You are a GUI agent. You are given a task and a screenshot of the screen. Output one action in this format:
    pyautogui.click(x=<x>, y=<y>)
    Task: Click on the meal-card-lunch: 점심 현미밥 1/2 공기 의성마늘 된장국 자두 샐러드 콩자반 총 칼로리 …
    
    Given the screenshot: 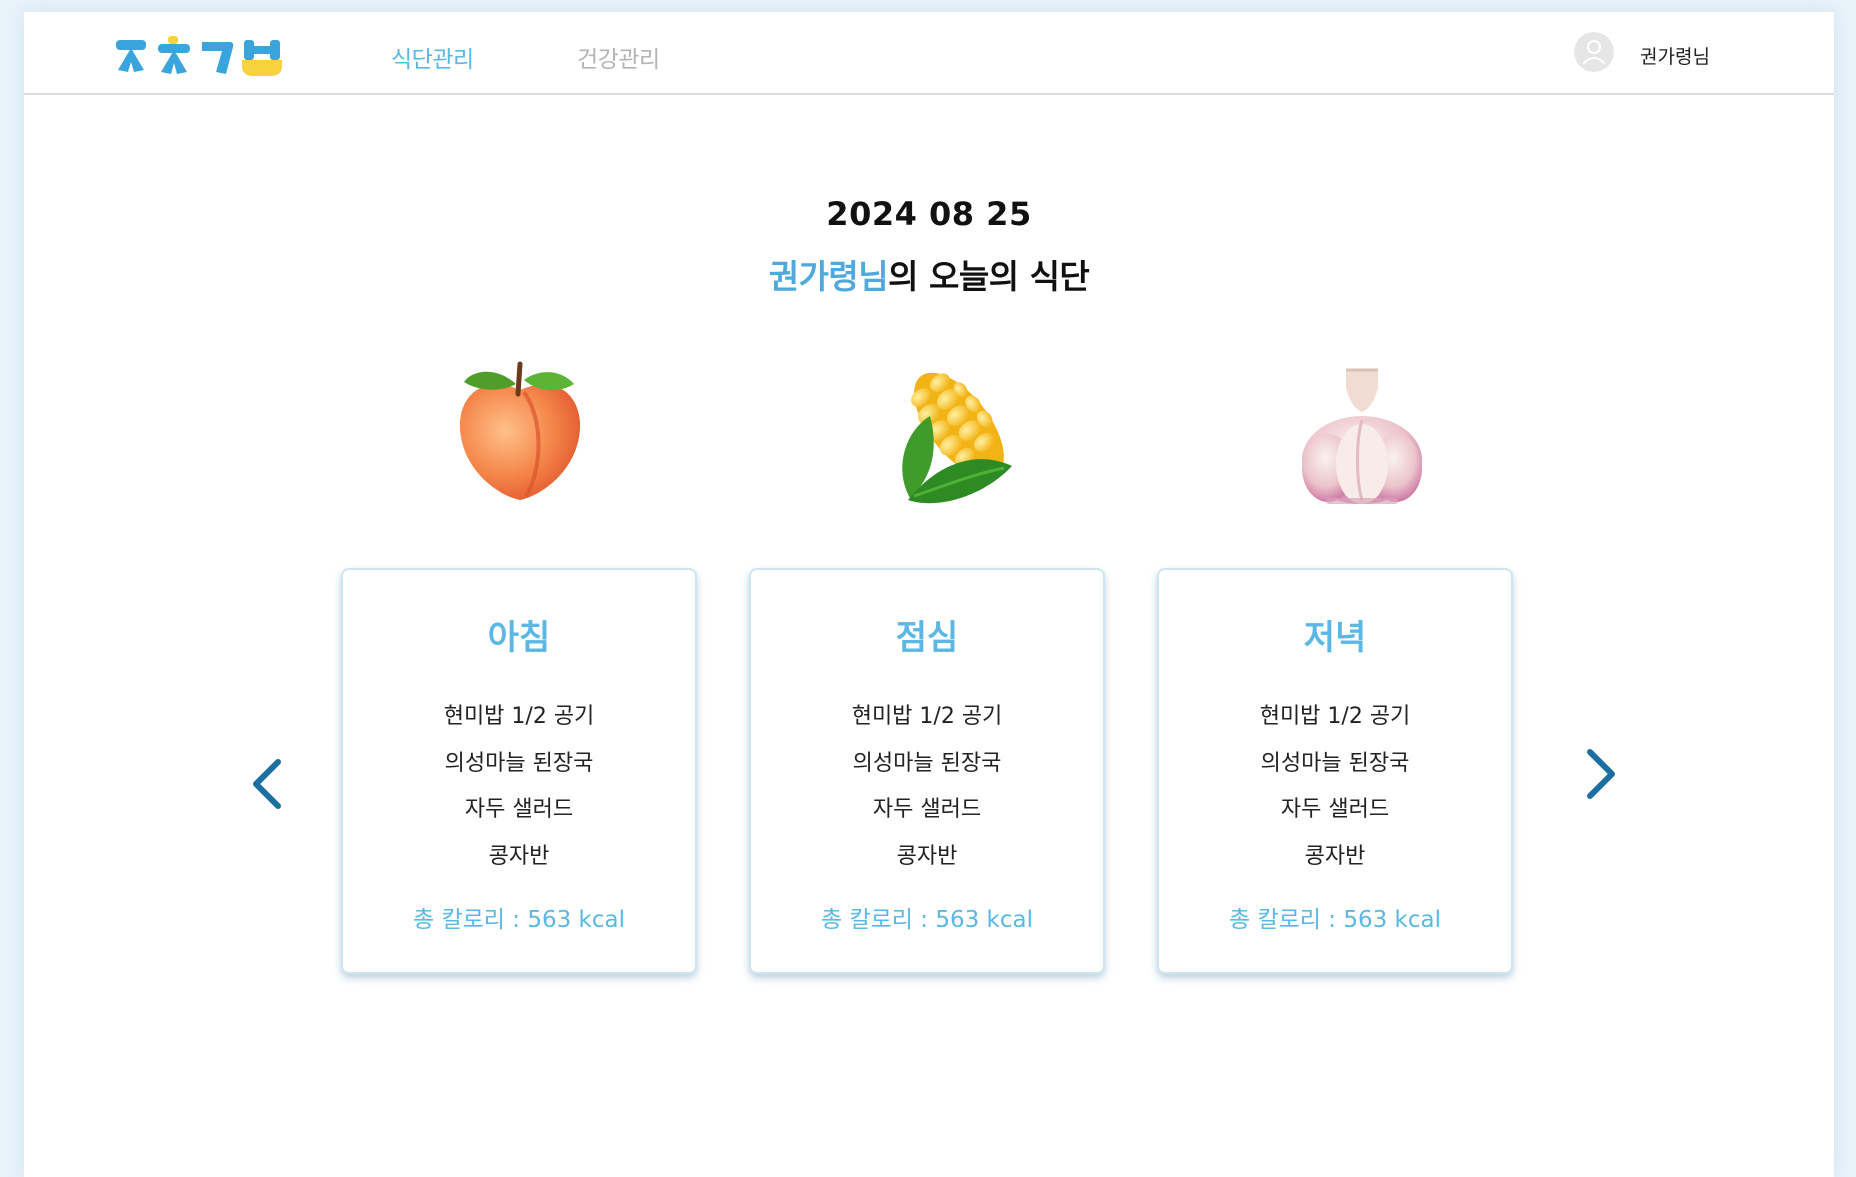 What is the action you would take?
    pyautogui.click(x=927, y=771)
    